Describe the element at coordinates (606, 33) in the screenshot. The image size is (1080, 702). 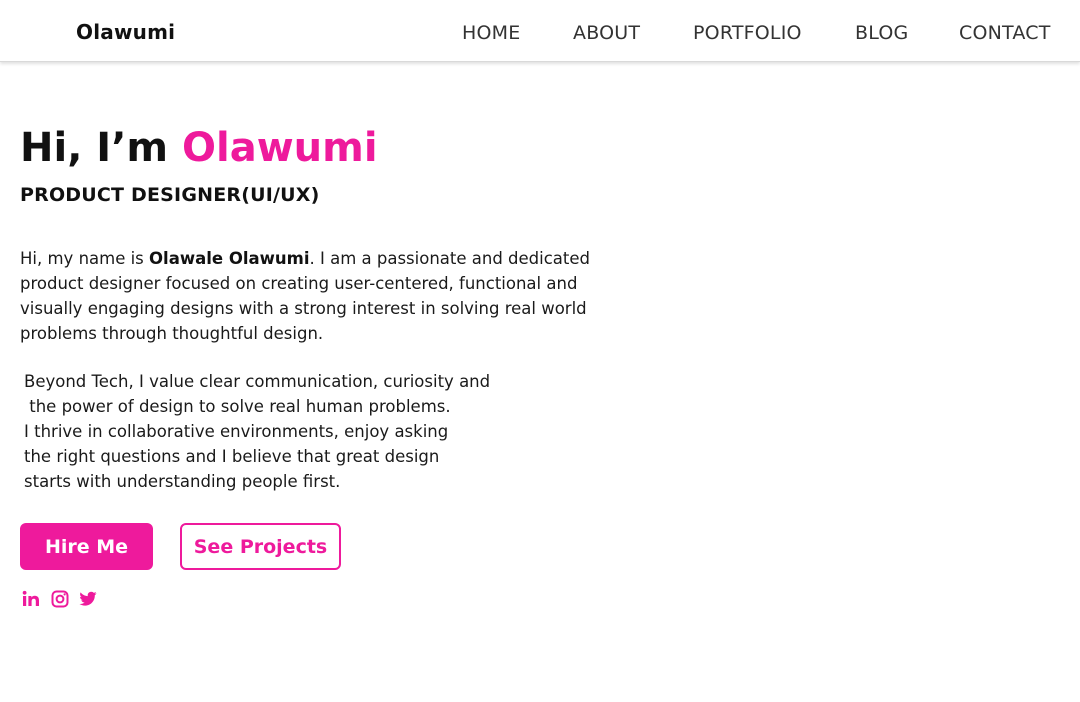
I see `nav-about-link: ABOUT` at that location.